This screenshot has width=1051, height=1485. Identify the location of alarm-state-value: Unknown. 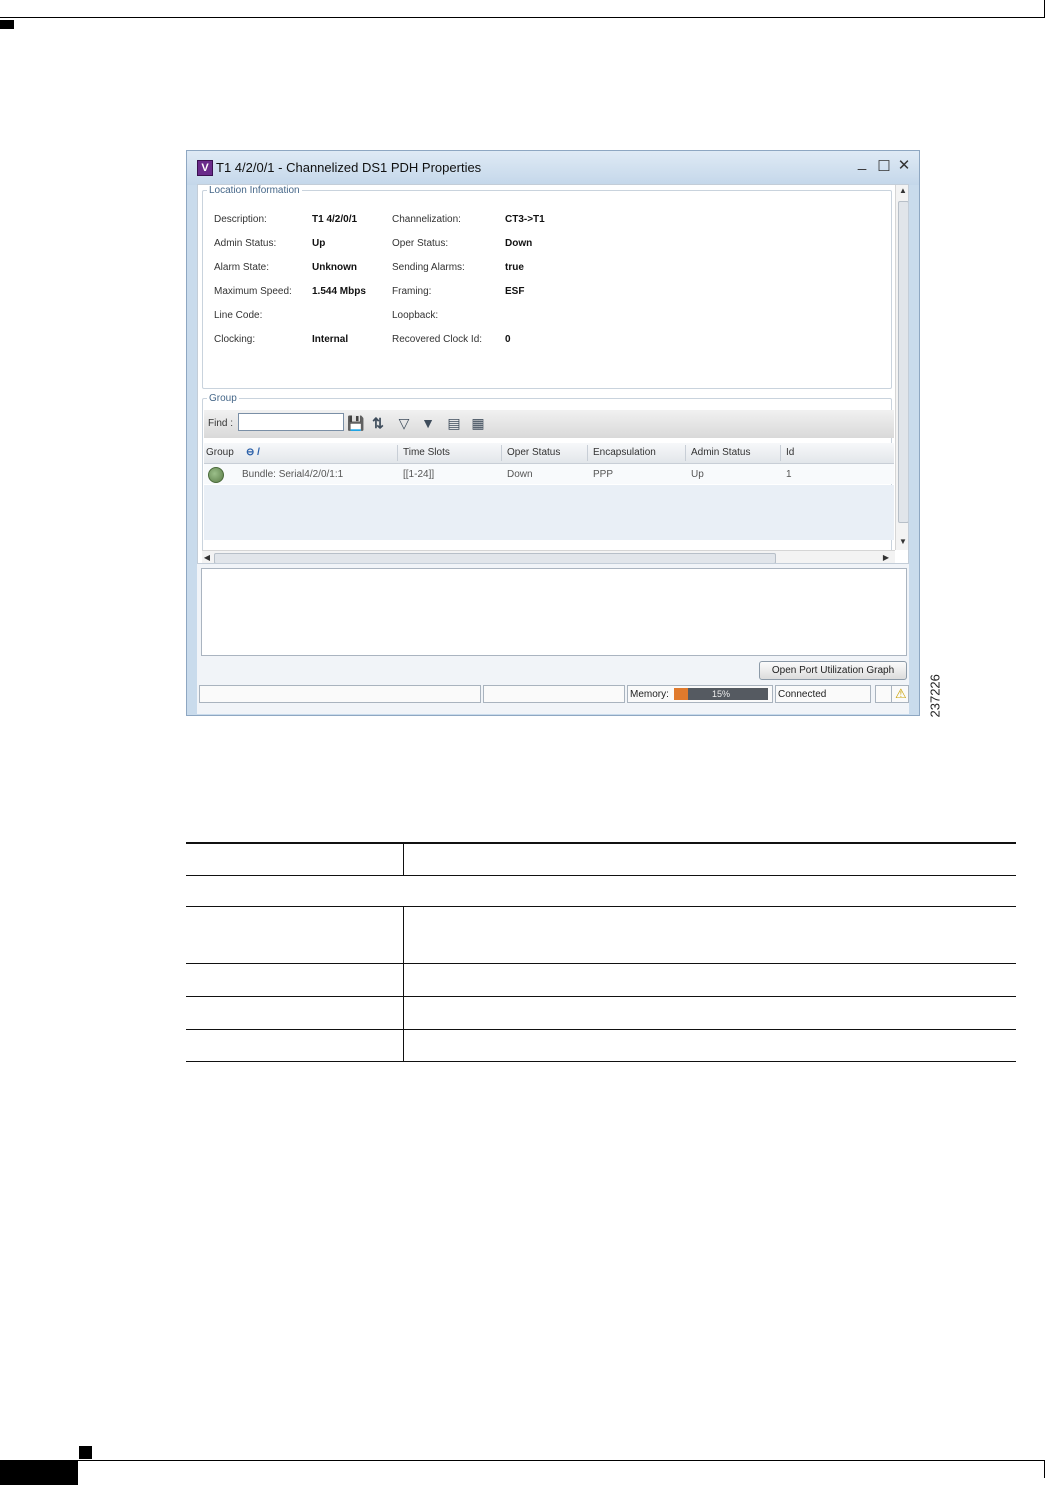
(334, 267).